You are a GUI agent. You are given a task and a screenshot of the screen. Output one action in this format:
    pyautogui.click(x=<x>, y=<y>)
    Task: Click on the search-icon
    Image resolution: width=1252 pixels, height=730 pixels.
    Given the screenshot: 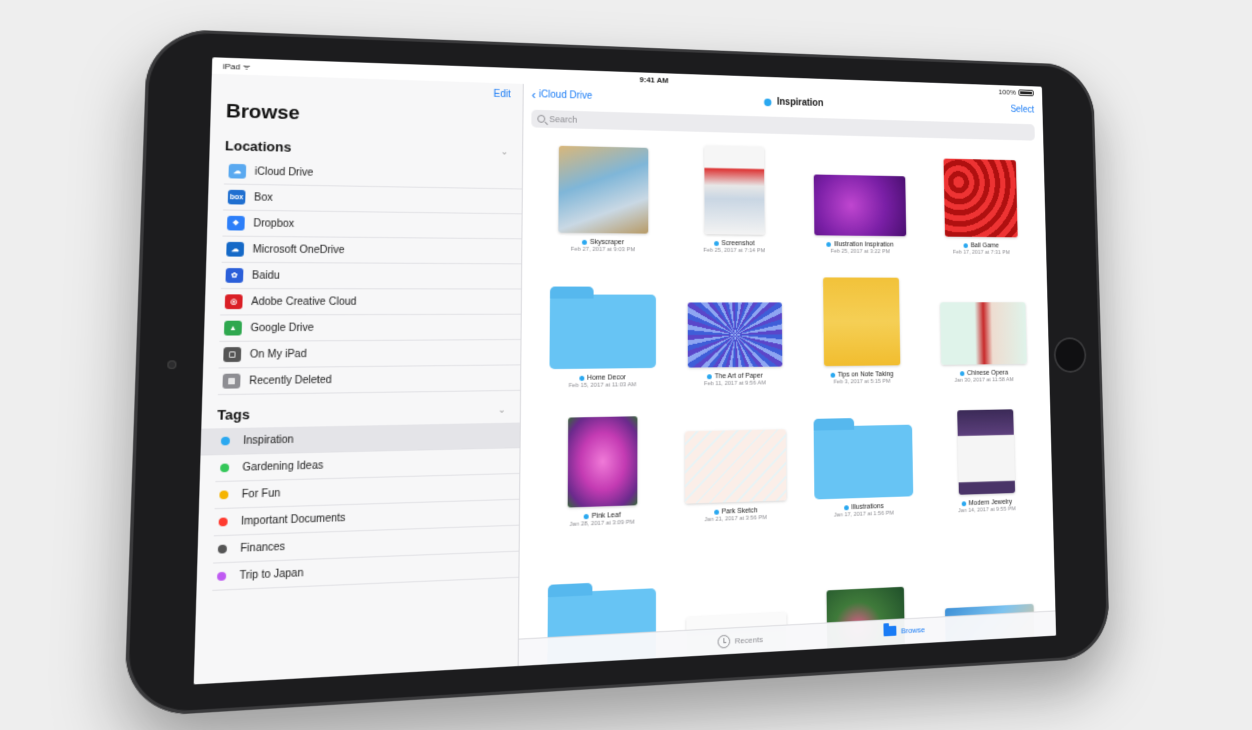 What is the action you would take?
    pyautogui.click(x=541, y=118)
    